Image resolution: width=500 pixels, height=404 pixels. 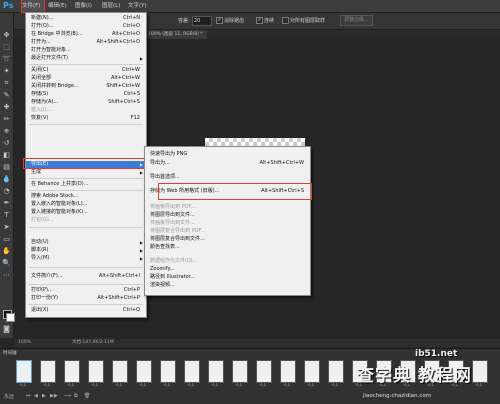 I want to click on shape-tool-icon: ▭, so click(x=6, y=239).